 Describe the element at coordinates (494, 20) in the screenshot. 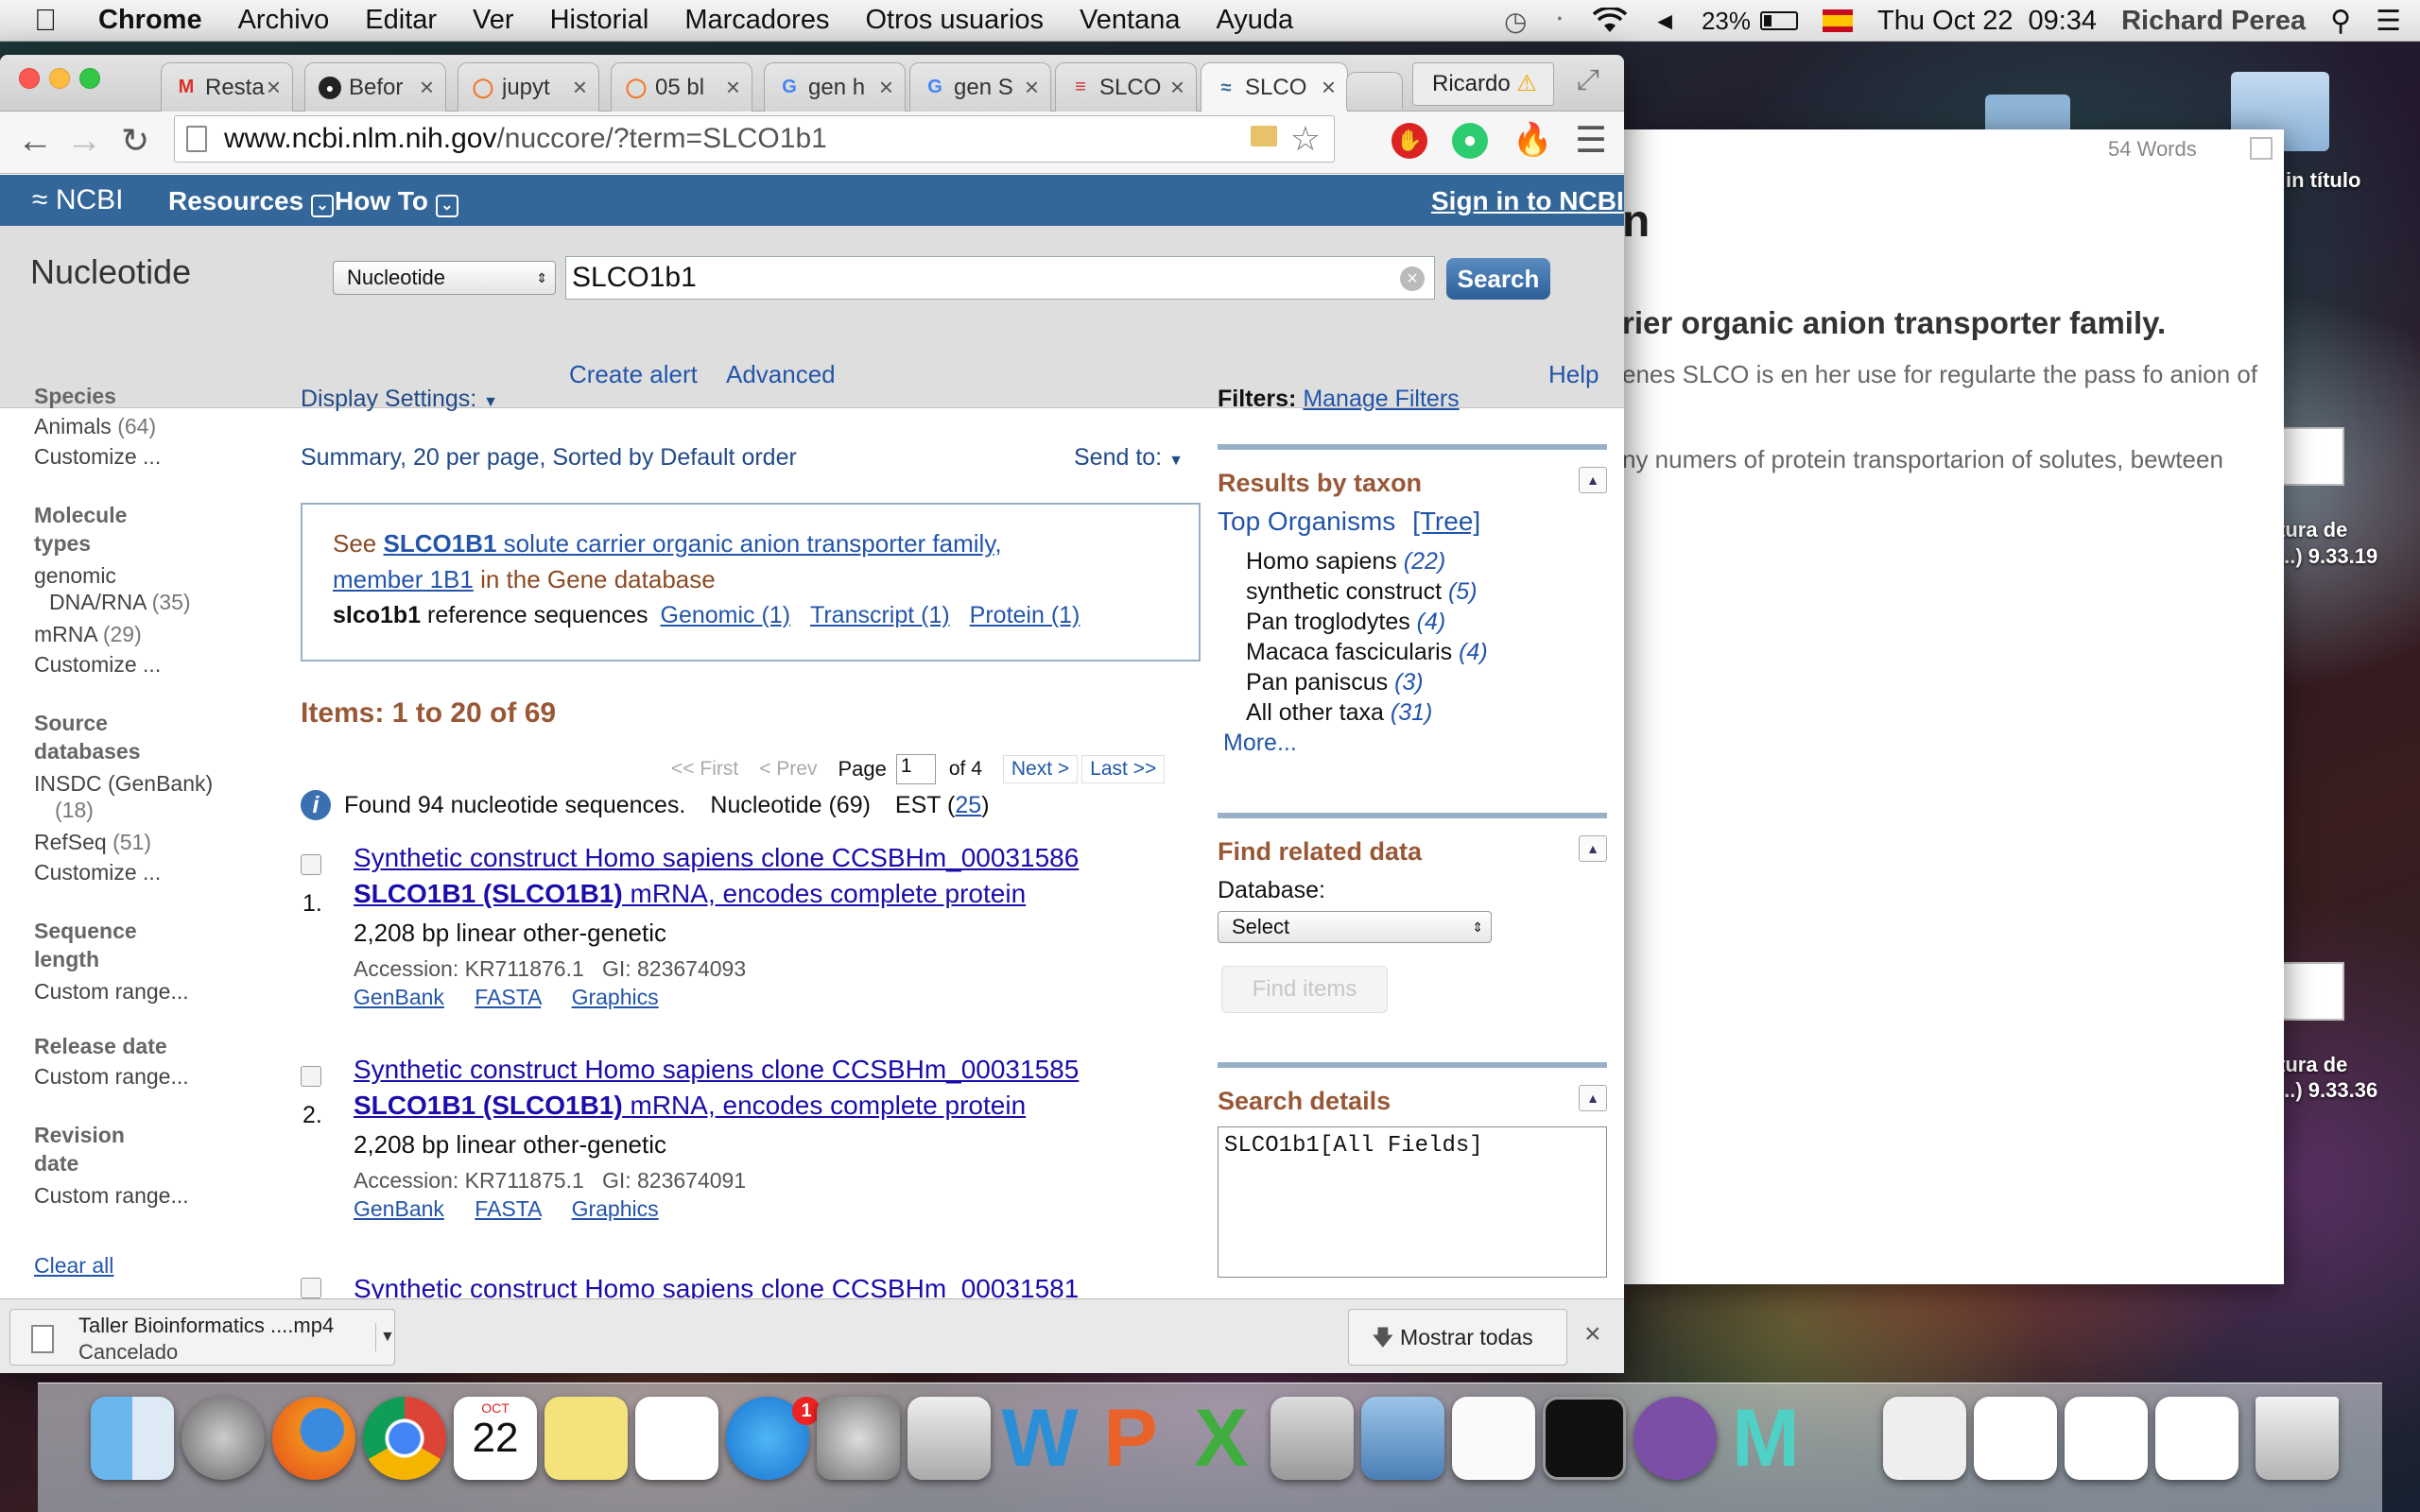

I see `menu-item: Ver` at that location.